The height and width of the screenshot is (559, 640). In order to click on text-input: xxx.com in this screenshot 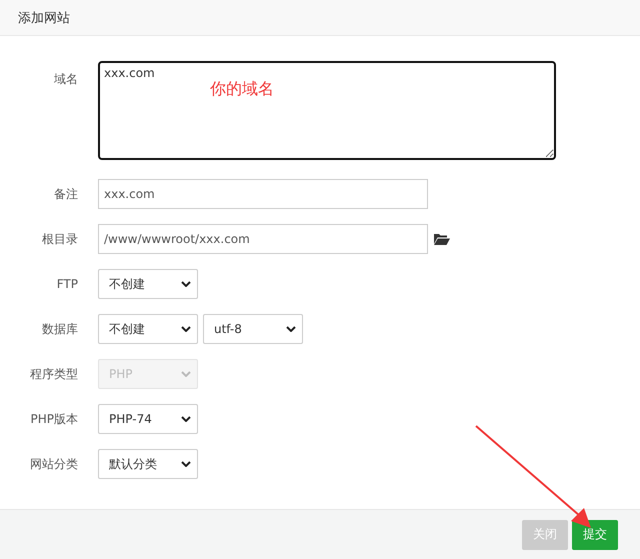, I will do `click(263, 194)`.